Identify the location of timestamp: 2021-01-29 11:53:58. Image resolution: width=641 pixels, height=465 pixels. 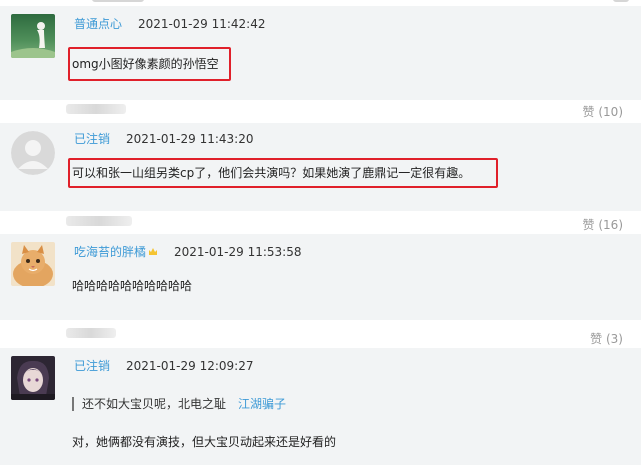
(238, 252).